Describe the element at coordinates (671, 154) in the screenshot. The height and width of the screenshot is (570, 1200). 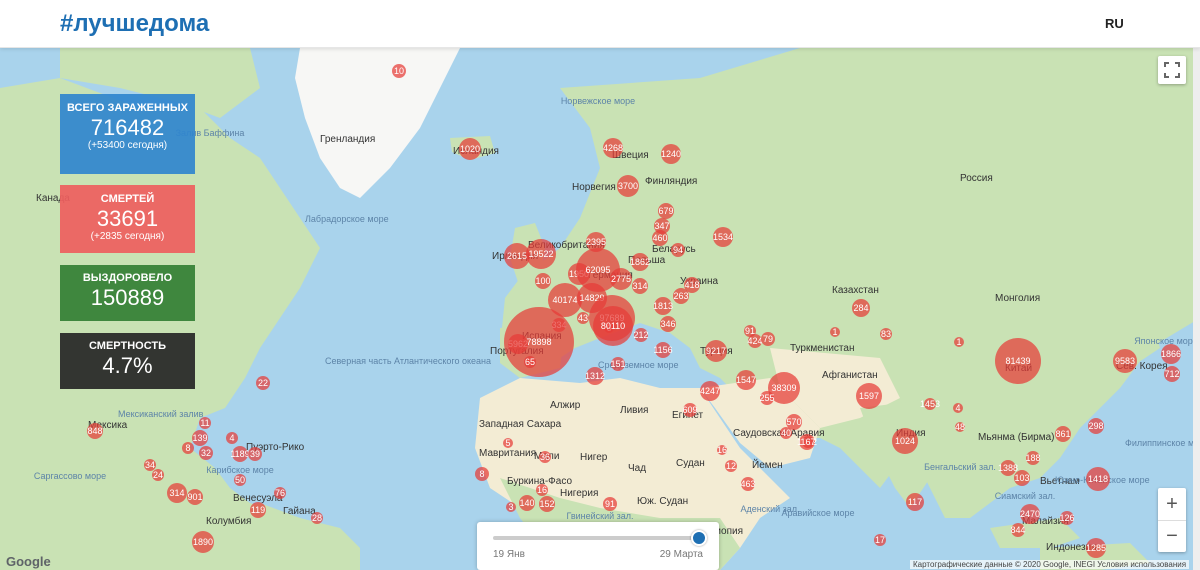
I see `case-bubble: 1240` at that location.